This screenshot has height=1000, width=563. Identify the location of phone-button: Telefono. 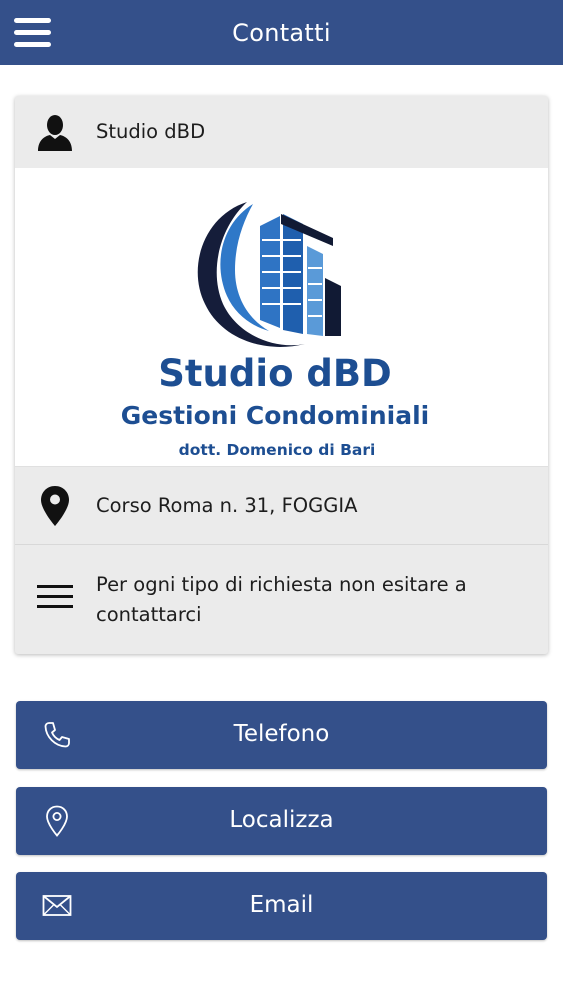
(281, 735).